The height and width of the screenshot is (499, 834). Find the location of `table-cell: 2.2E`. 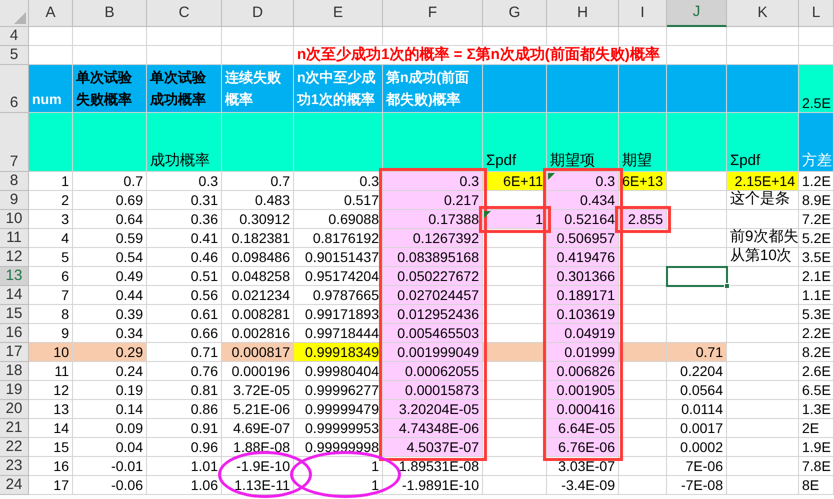

table-cell: 2.2E is located at coordinates (816, 333).